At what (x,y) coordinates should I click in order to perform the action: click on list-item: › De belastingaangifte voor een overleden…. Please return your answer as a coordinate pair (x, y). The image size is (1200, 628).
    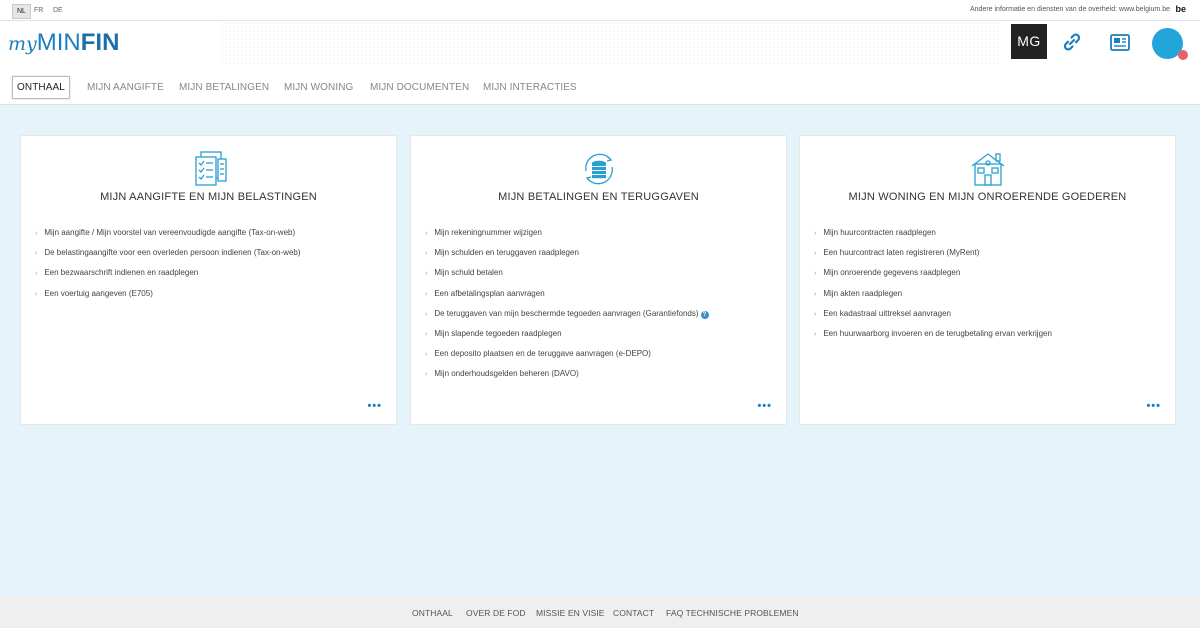
    Looking at the image, I should click on (208, 258).